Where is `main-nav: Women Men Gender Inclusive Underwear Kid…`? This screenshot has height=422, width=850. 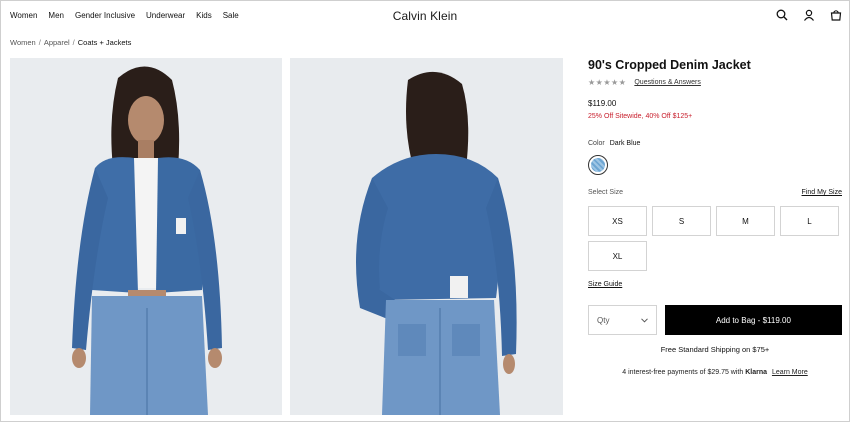
main-nav: Women Men Gender Inclusive Underwear Kid… is located at coordinates (130, 15).